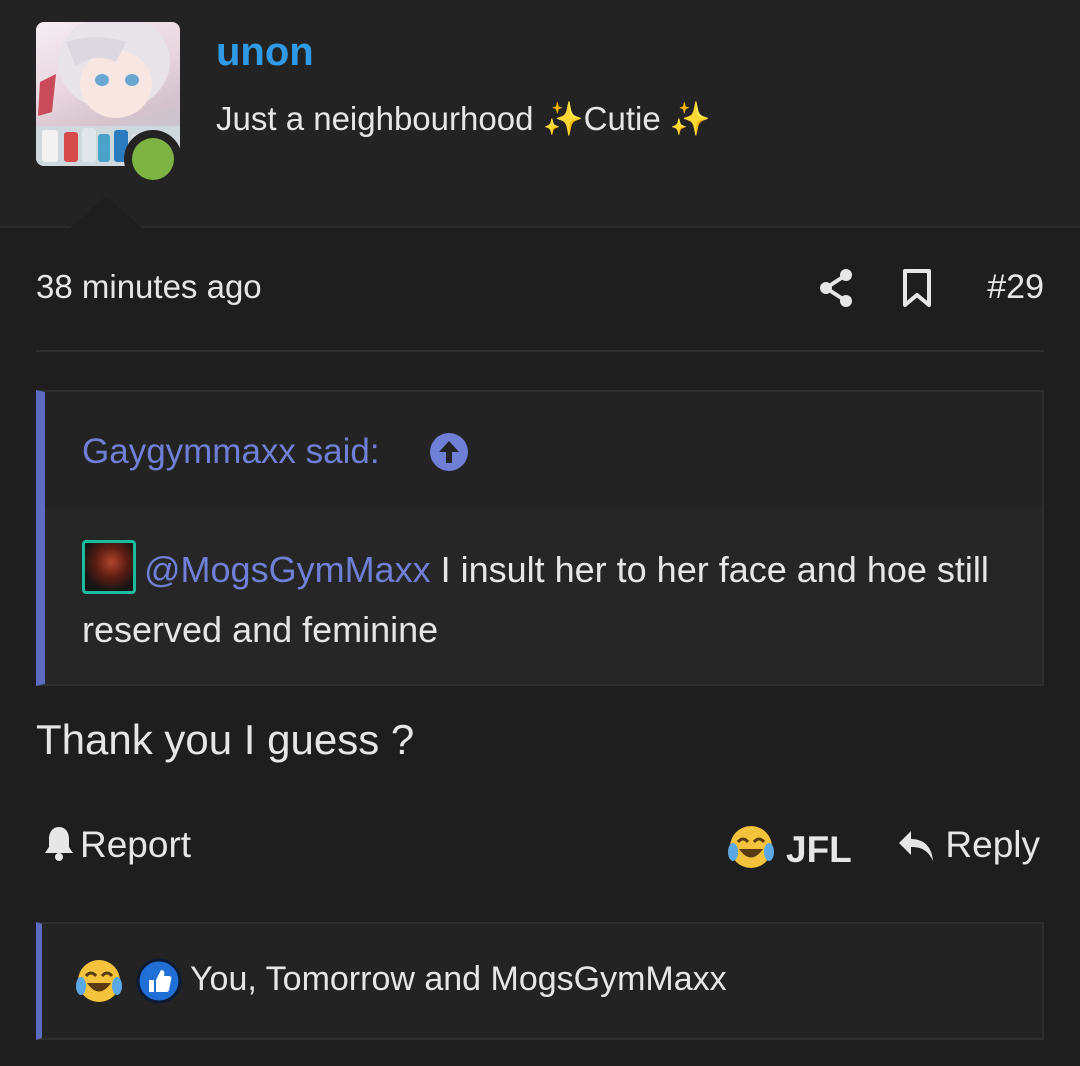 The height and width of the screenshot is (1066, 1080). Describe the element at coordinates (917, 290) in the screenshot. I see `bookmark-icon` at that location.